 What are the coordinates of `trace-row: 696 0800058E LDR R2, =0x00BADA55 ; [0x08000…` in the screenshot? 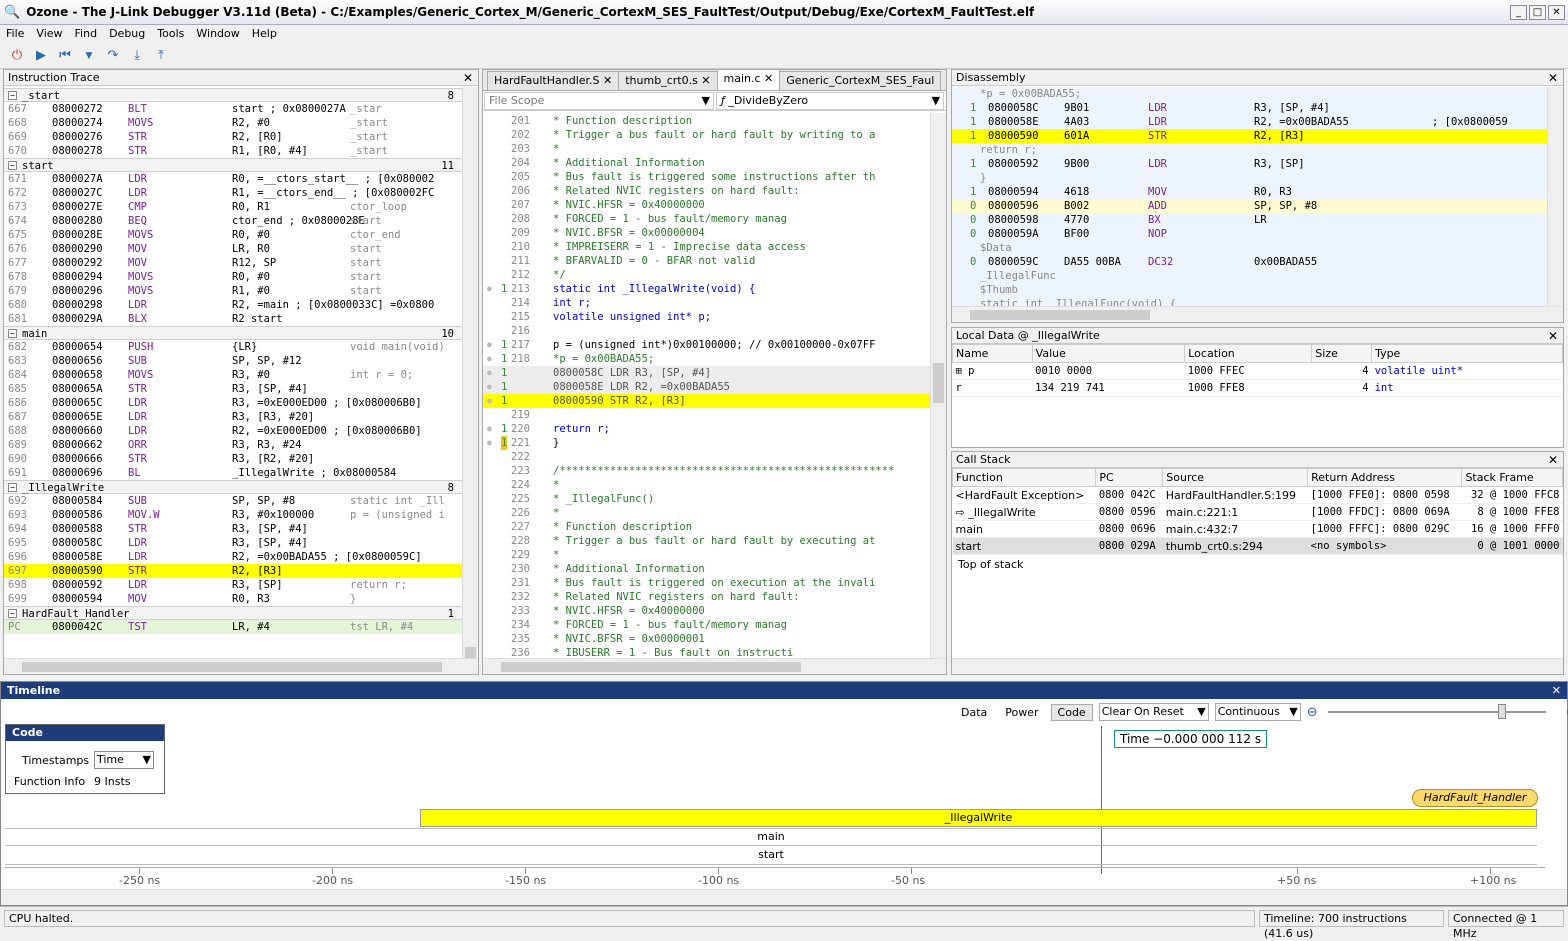 It's located at (233, 557).